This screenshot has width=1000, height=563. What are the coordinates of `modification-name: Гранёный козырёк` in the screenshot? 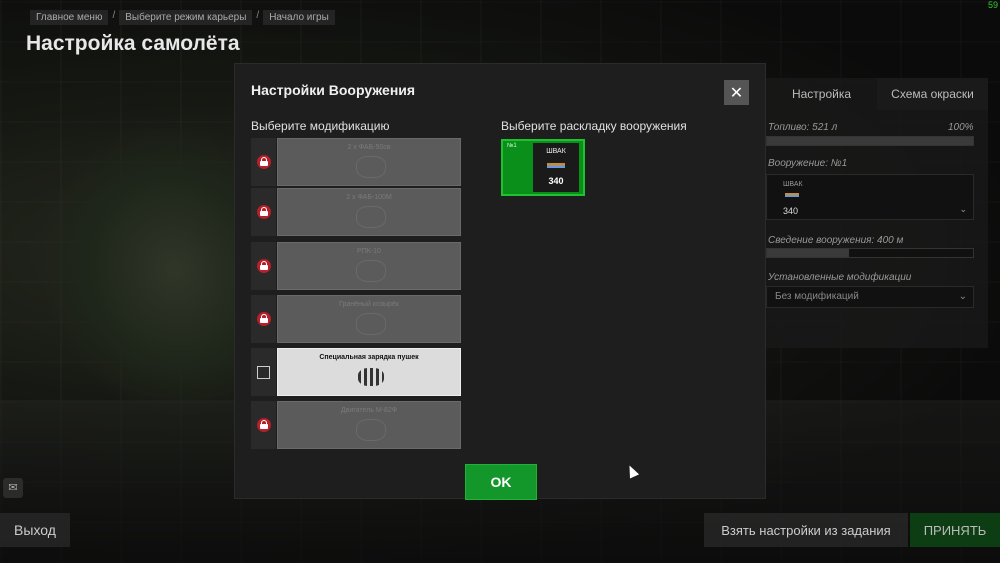 It's located at (369, 304).